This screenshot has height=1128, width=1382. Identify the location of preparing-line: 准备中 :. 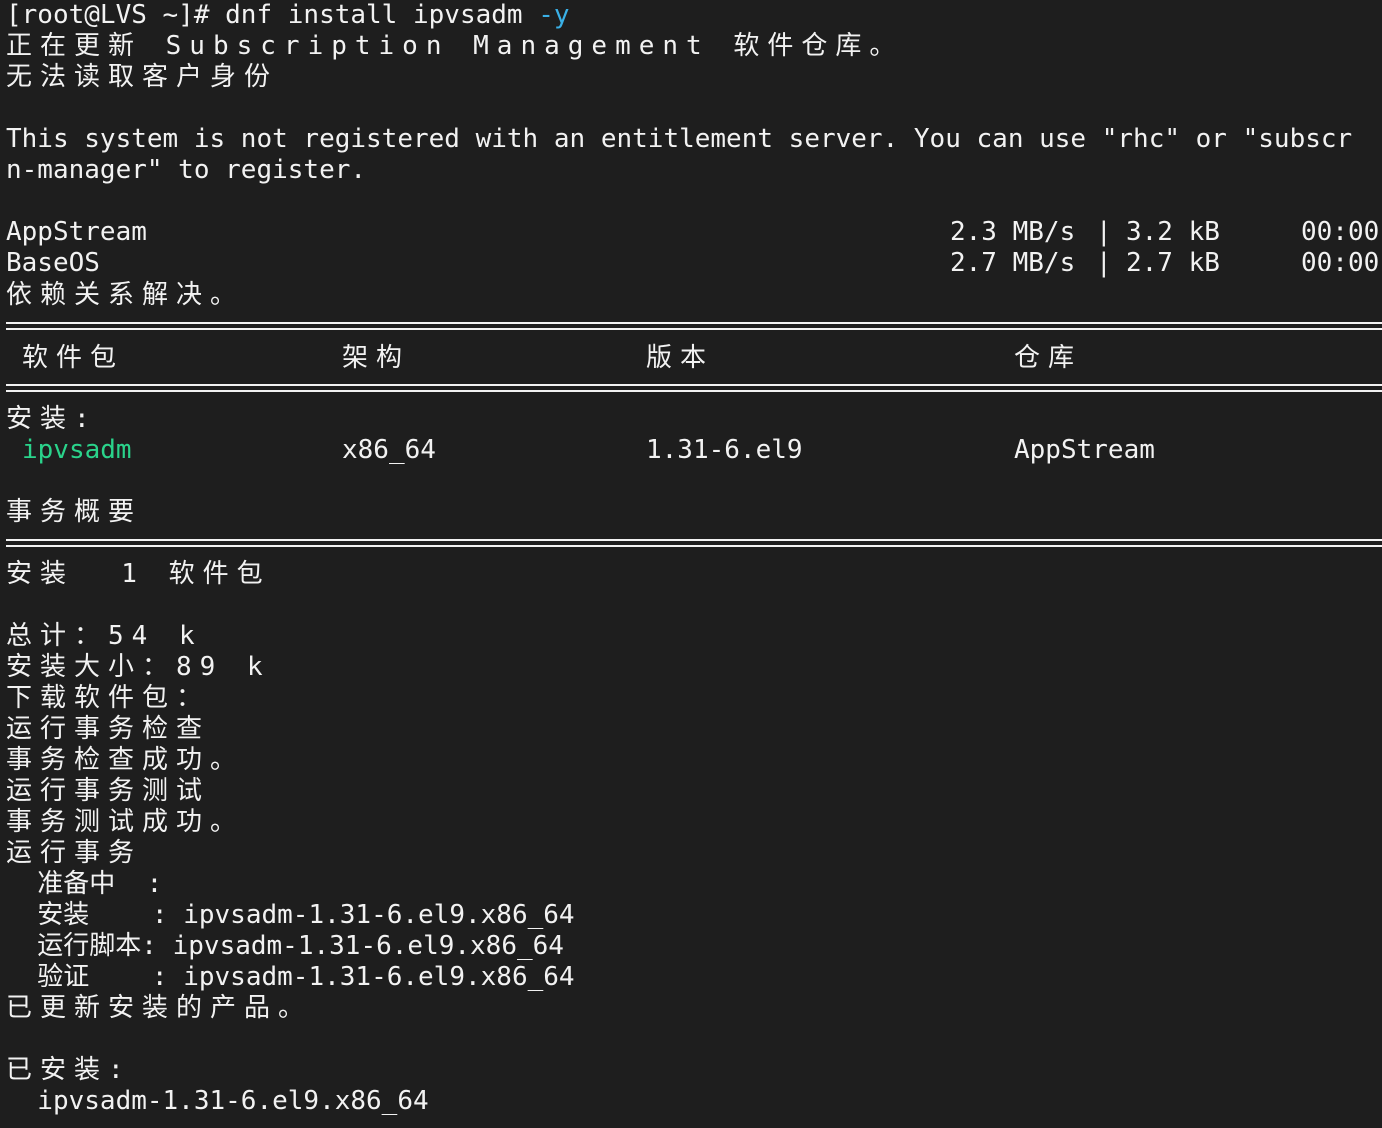
(84, 884).